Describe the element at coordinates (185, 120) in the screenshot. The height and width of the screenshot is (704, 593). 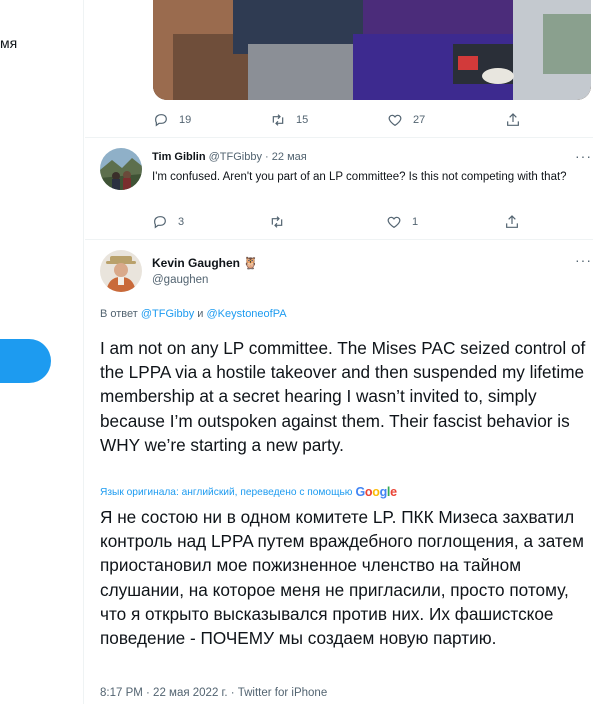
I see `reply-count: 19` at that location.